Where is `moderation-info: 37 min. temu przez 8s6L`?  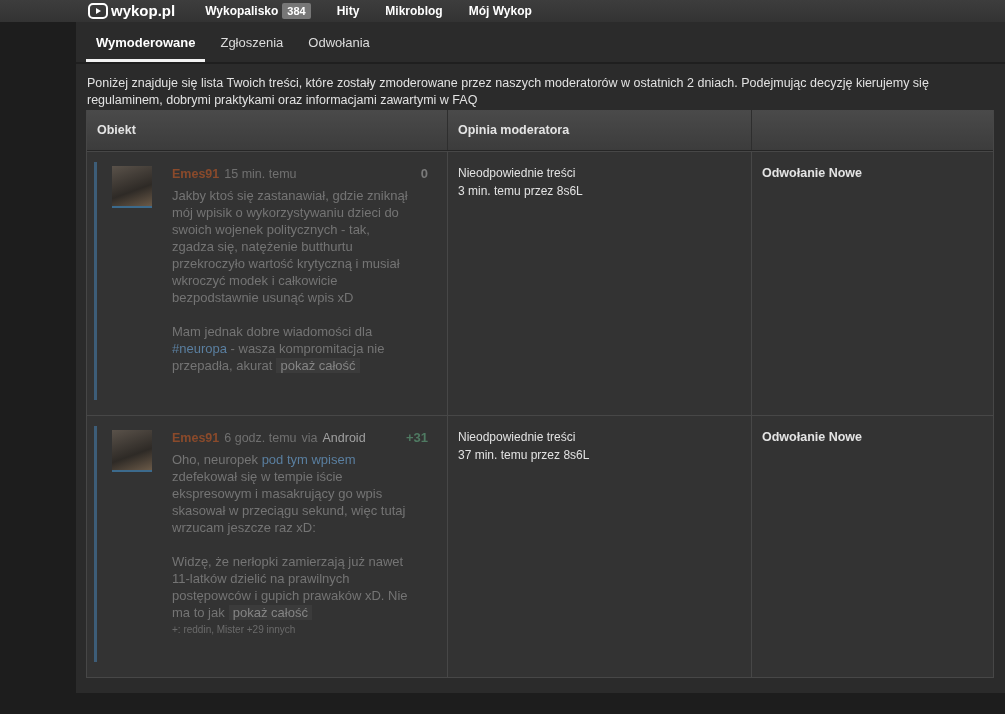
moderation-info: 37 min. temu przez 8s6L is located at coordinates (524, 455).